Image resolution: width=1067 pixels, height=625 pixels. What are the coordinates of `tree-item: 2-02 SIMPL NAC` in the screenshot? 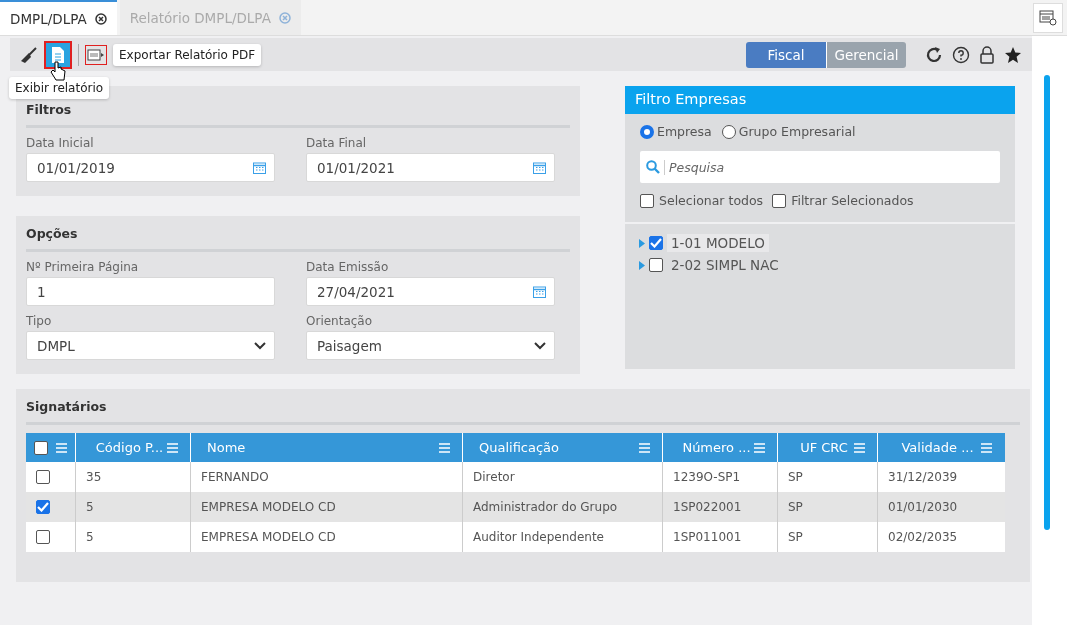 It's located at (725, 265).